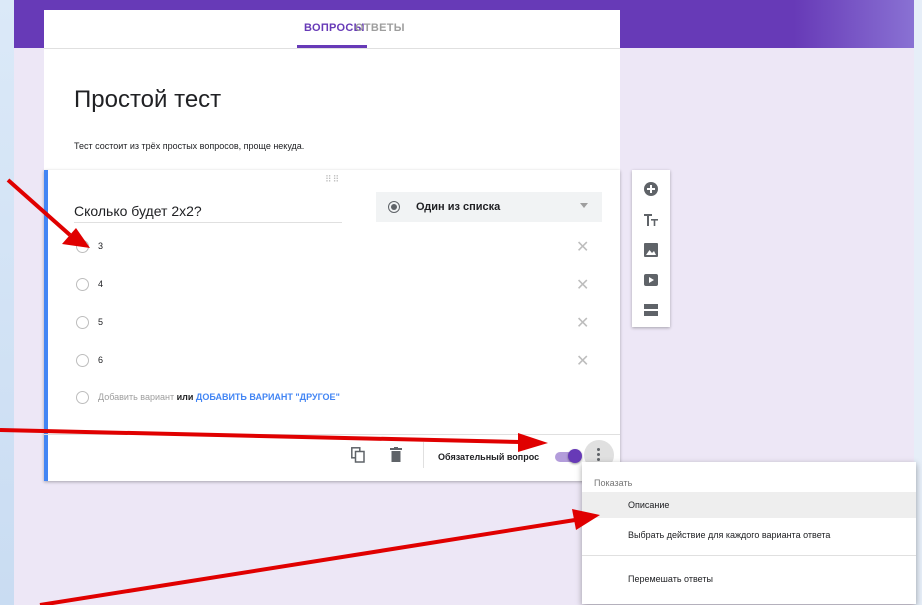  What do you see at coordinates (100, 246) in the screenshot?
I see `option-label: 3` at bounding box center [100, 246].